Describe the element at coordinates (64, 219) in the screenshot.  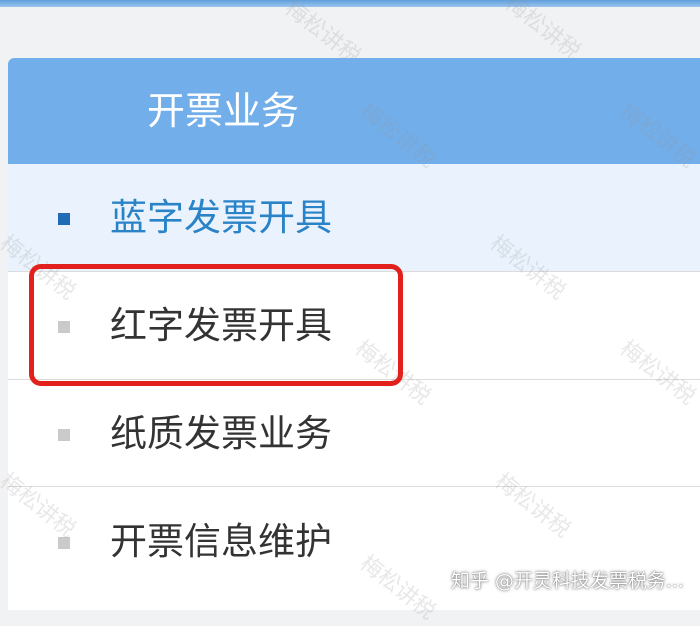
I see `active-bullet-icon` at that location.